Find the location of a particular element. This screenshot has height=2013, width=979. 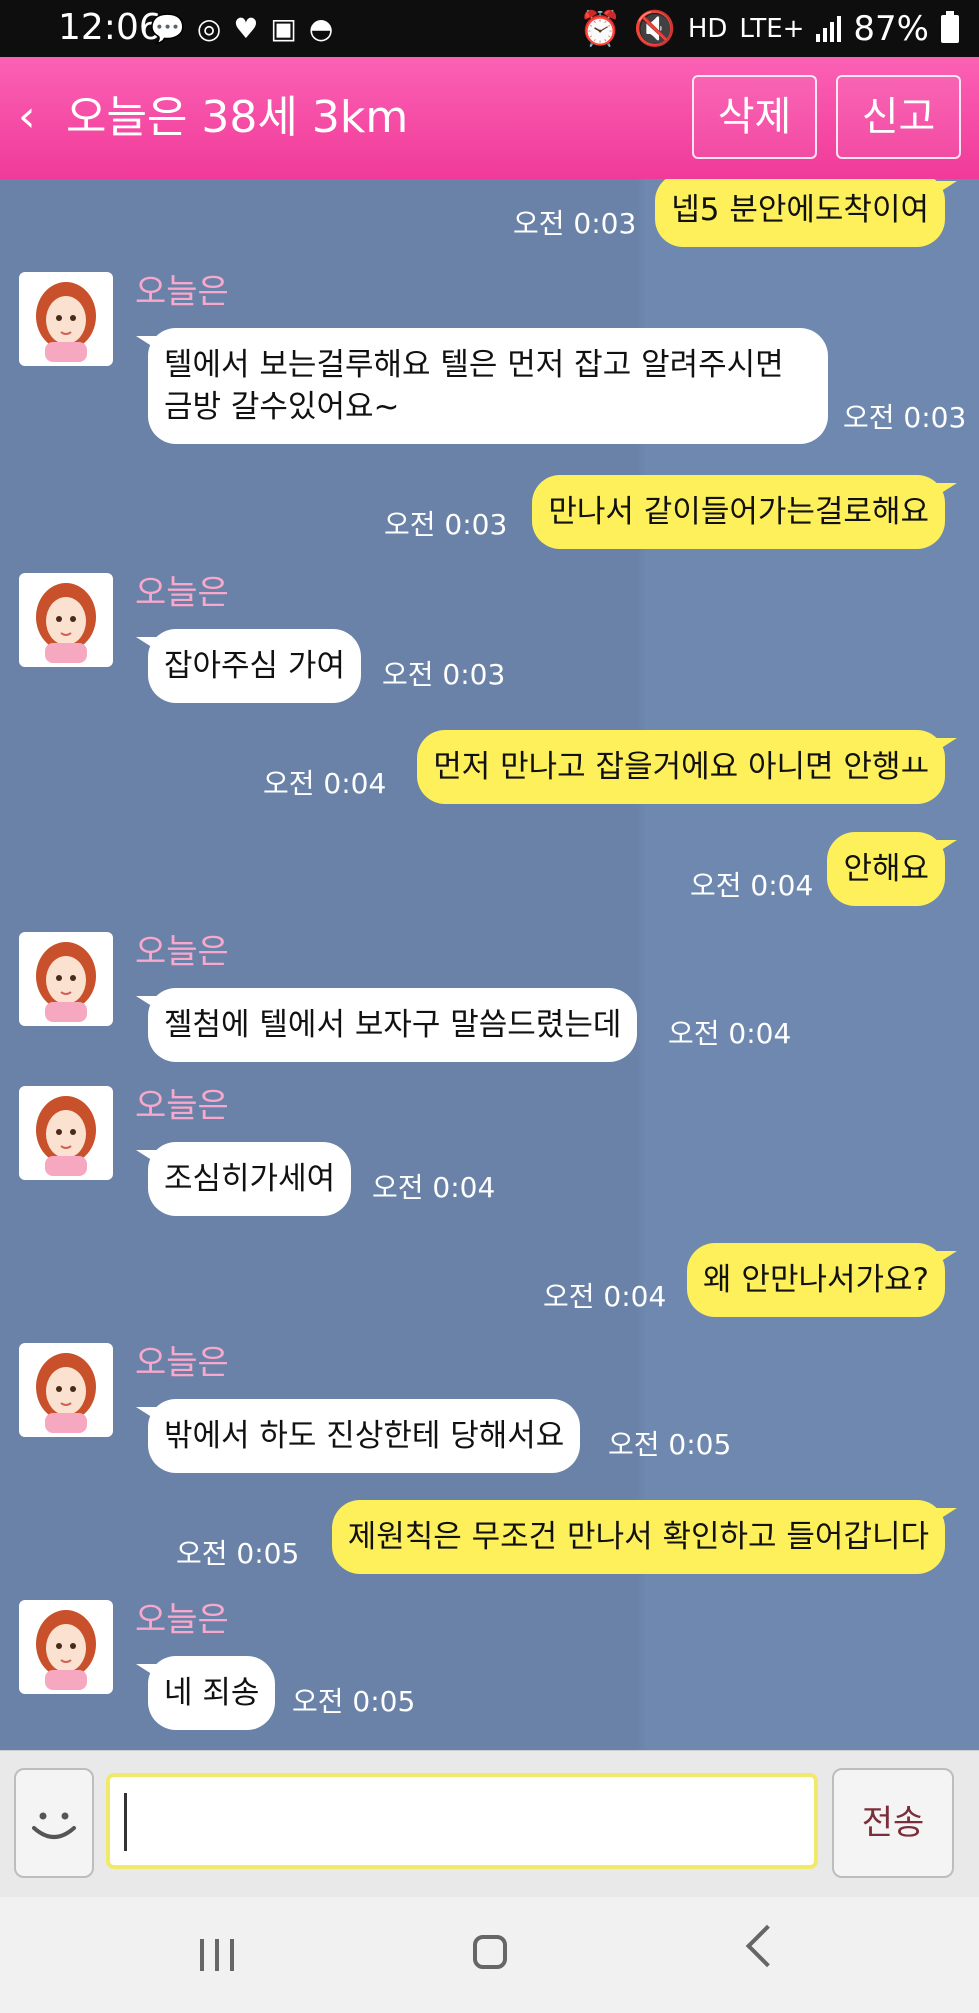

message-input-bar: 전송 is located at coordinates (489, 1824).